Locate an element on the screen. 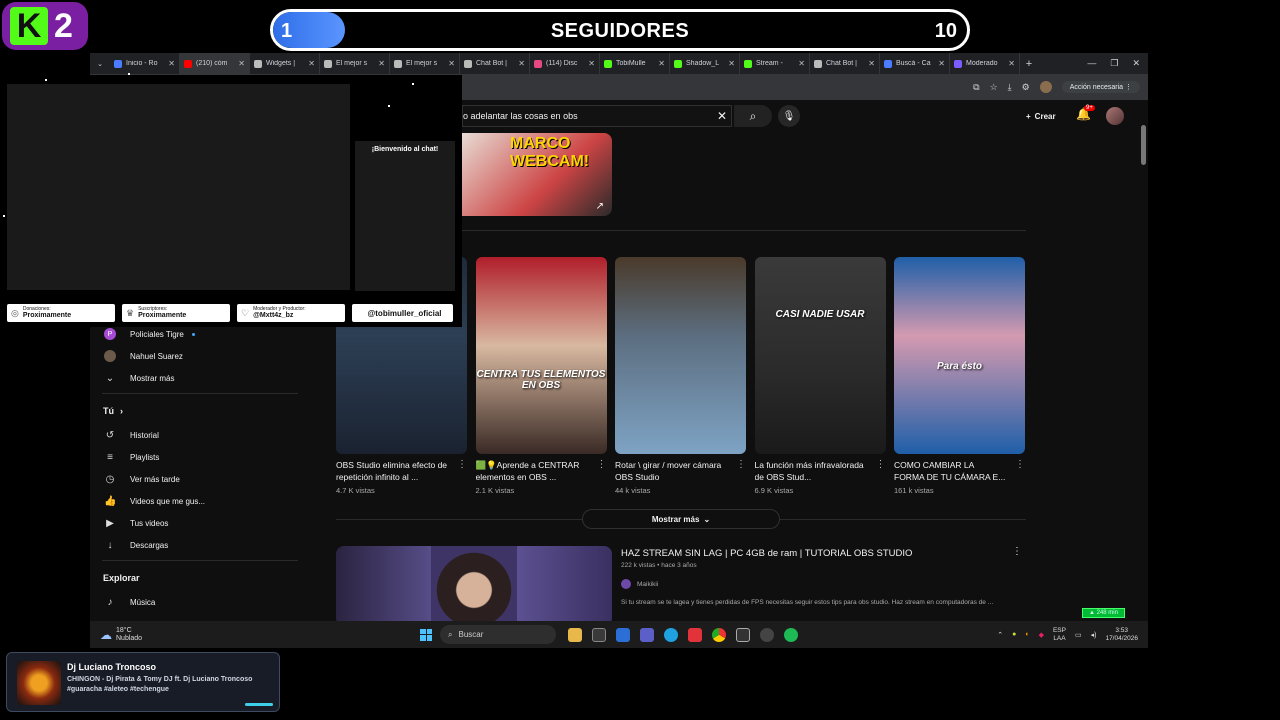 This screenshot has width=1280, height=720. action-needed-button: Acción necesaria ⋮ is located at coordinates (1100, 87).